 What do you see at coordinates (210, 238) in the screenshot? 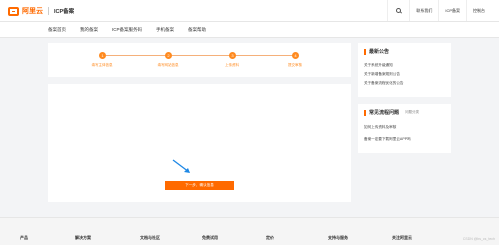
I see `footer-col-trial: 免费试用` at bounding box center [210, 238].